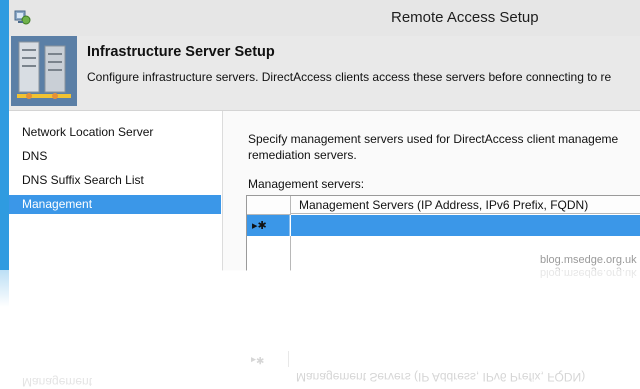  Describe the element at coordinates (268, 225) in the screenshot. I see `new-row-indicator: ▸✱` at that location.